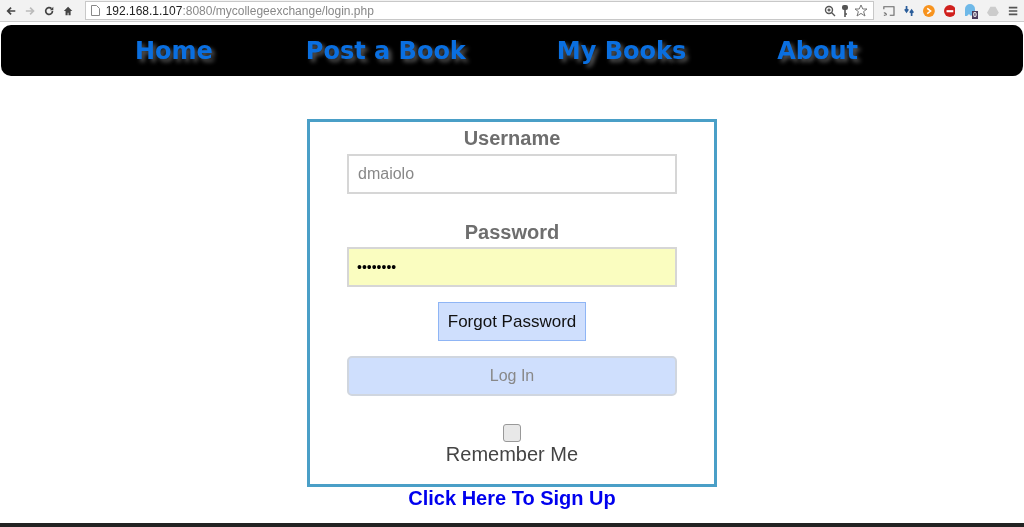 Image resolution: width=1024 pixels, height=527 pixels. I want to click on stop-sign-icon, so click(949, 10).